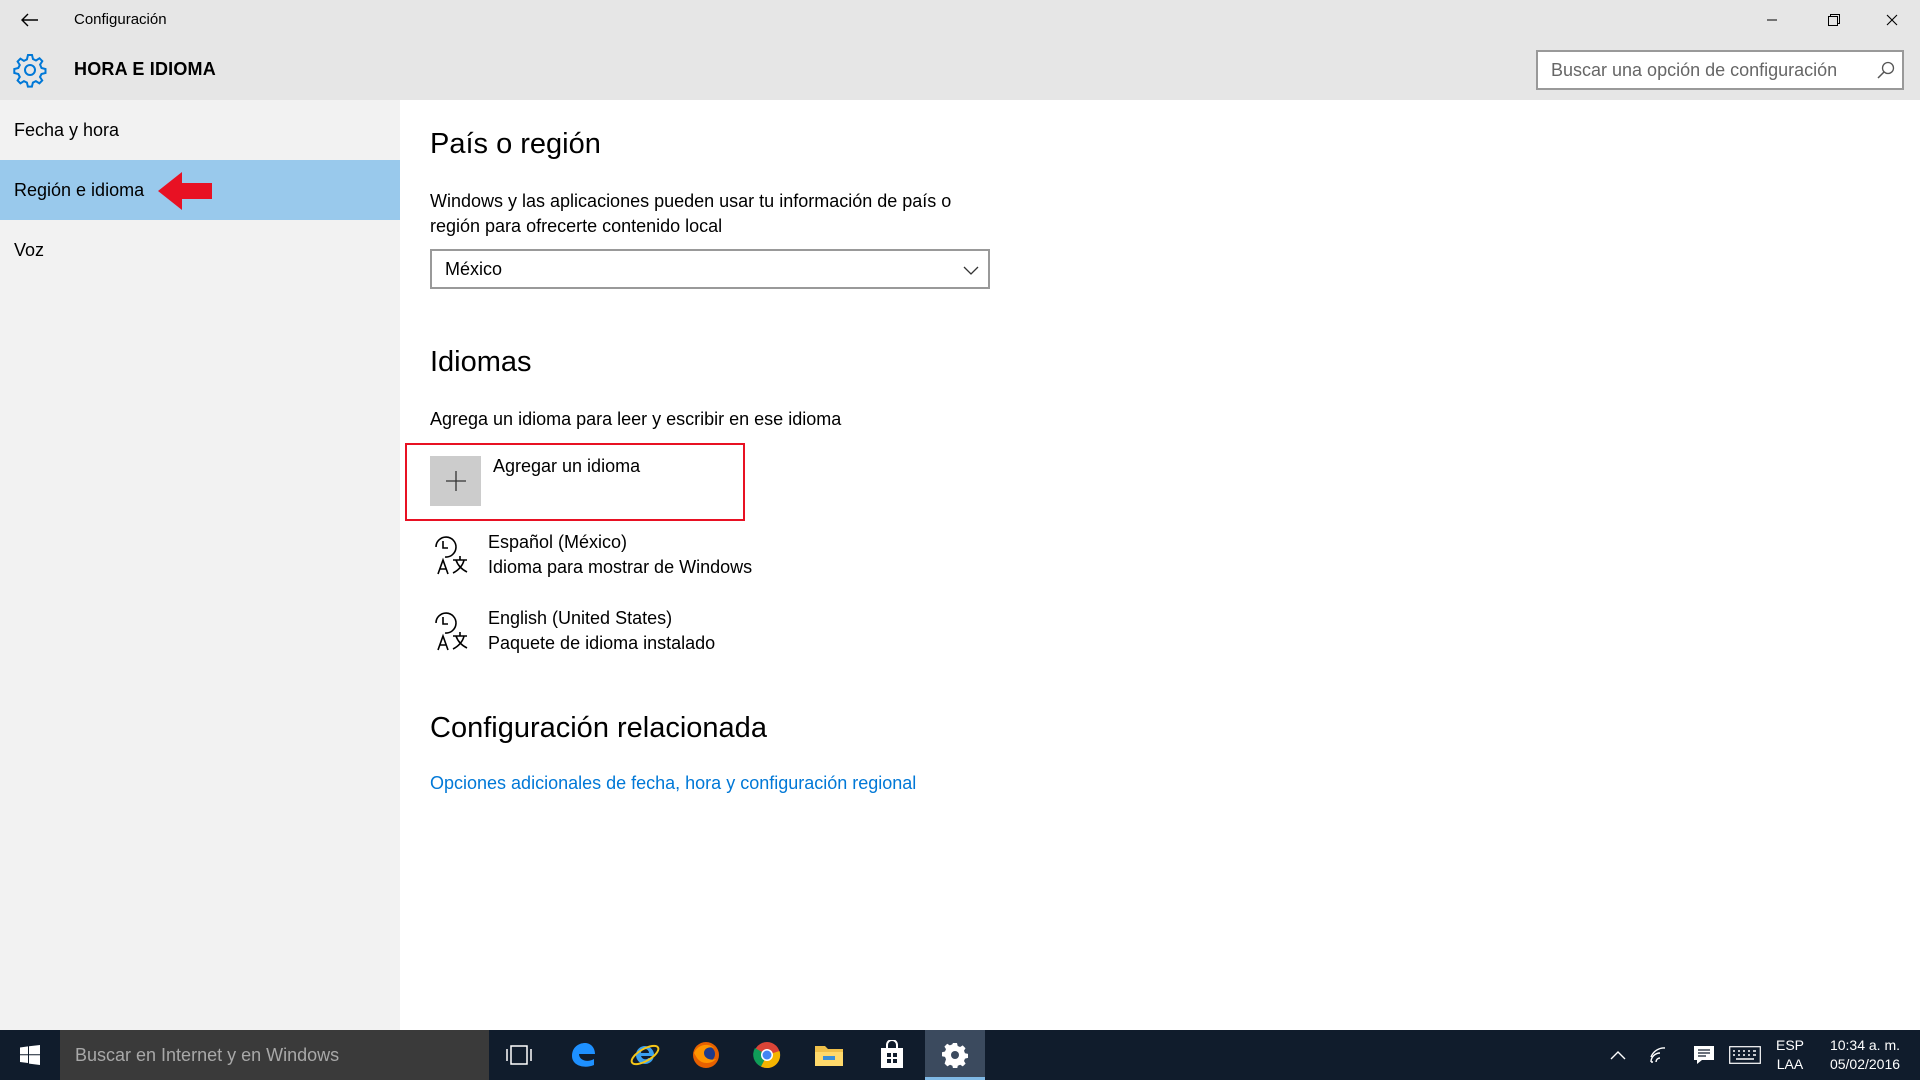 The height and width of the screenshot is (1080, 1920). I want to click on edge-icon, so click(583, 1055).